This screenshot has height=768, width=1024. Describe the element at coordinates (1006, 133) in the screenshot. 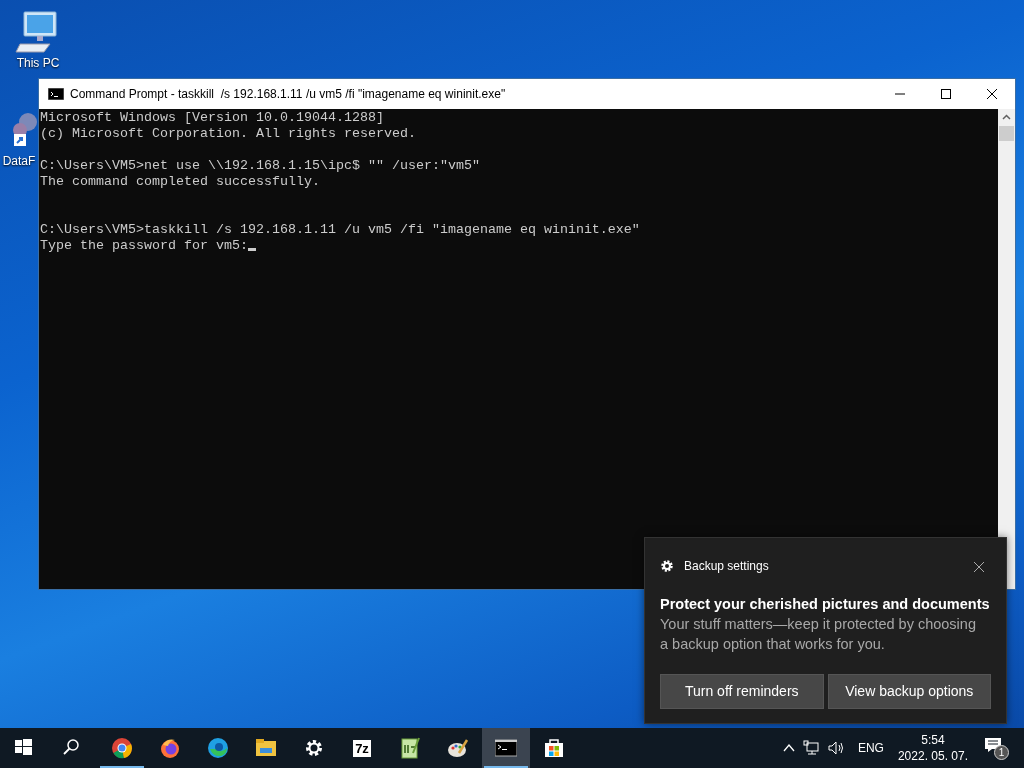

I see `scroll-thumb` at that location.